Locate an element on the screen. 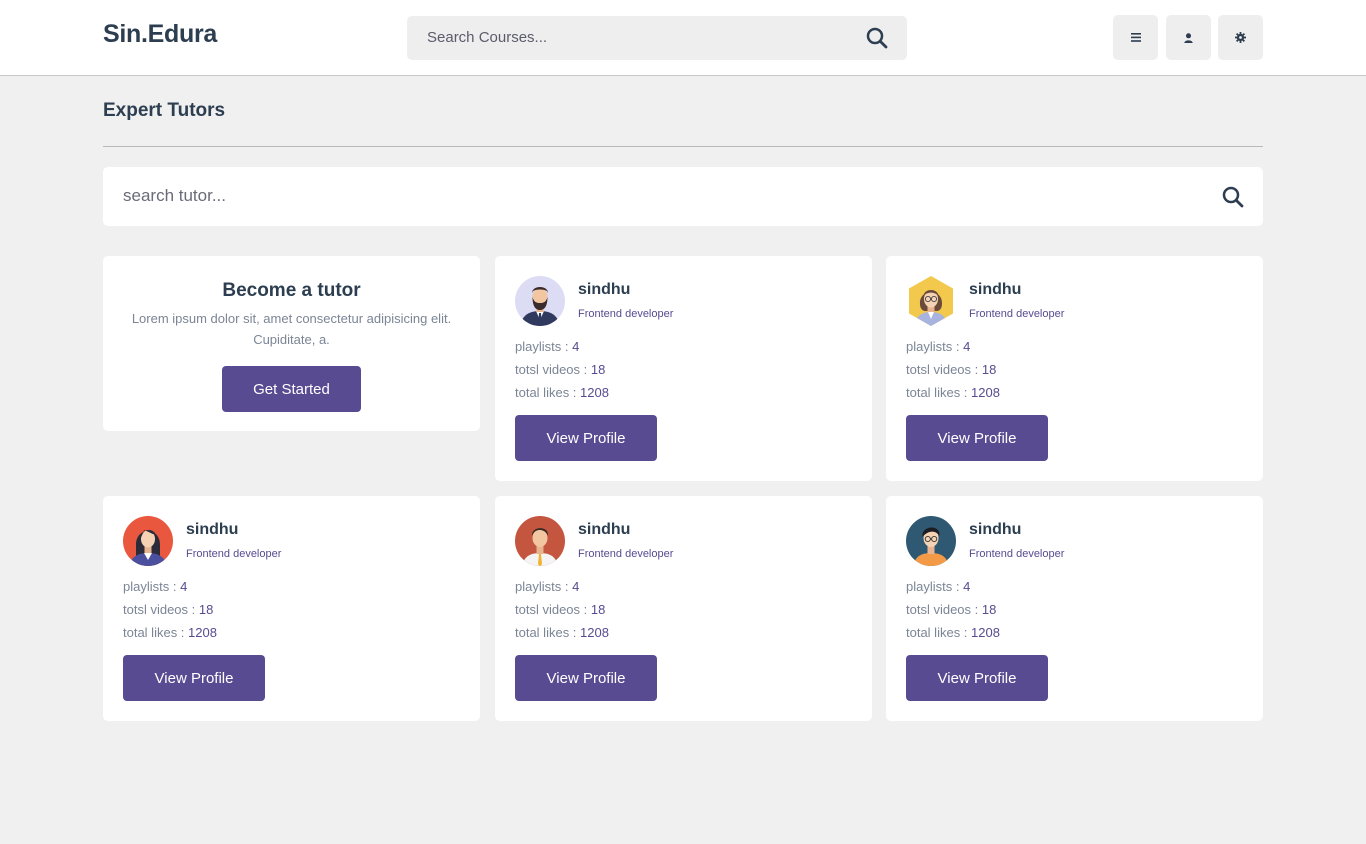 Image resolution: width=1366 pixels, height=844 pixels. woman-avatar-icon is located at coordinates (148, 541).